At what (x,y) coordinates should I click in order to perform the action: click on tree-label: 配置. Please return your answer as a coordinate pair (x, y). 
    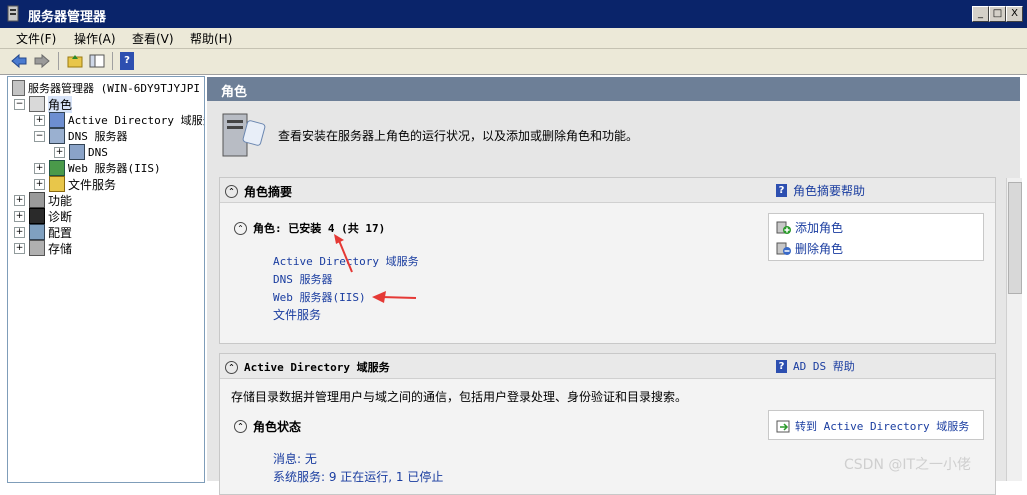
    Looking at the image, I should click on (60, 232).